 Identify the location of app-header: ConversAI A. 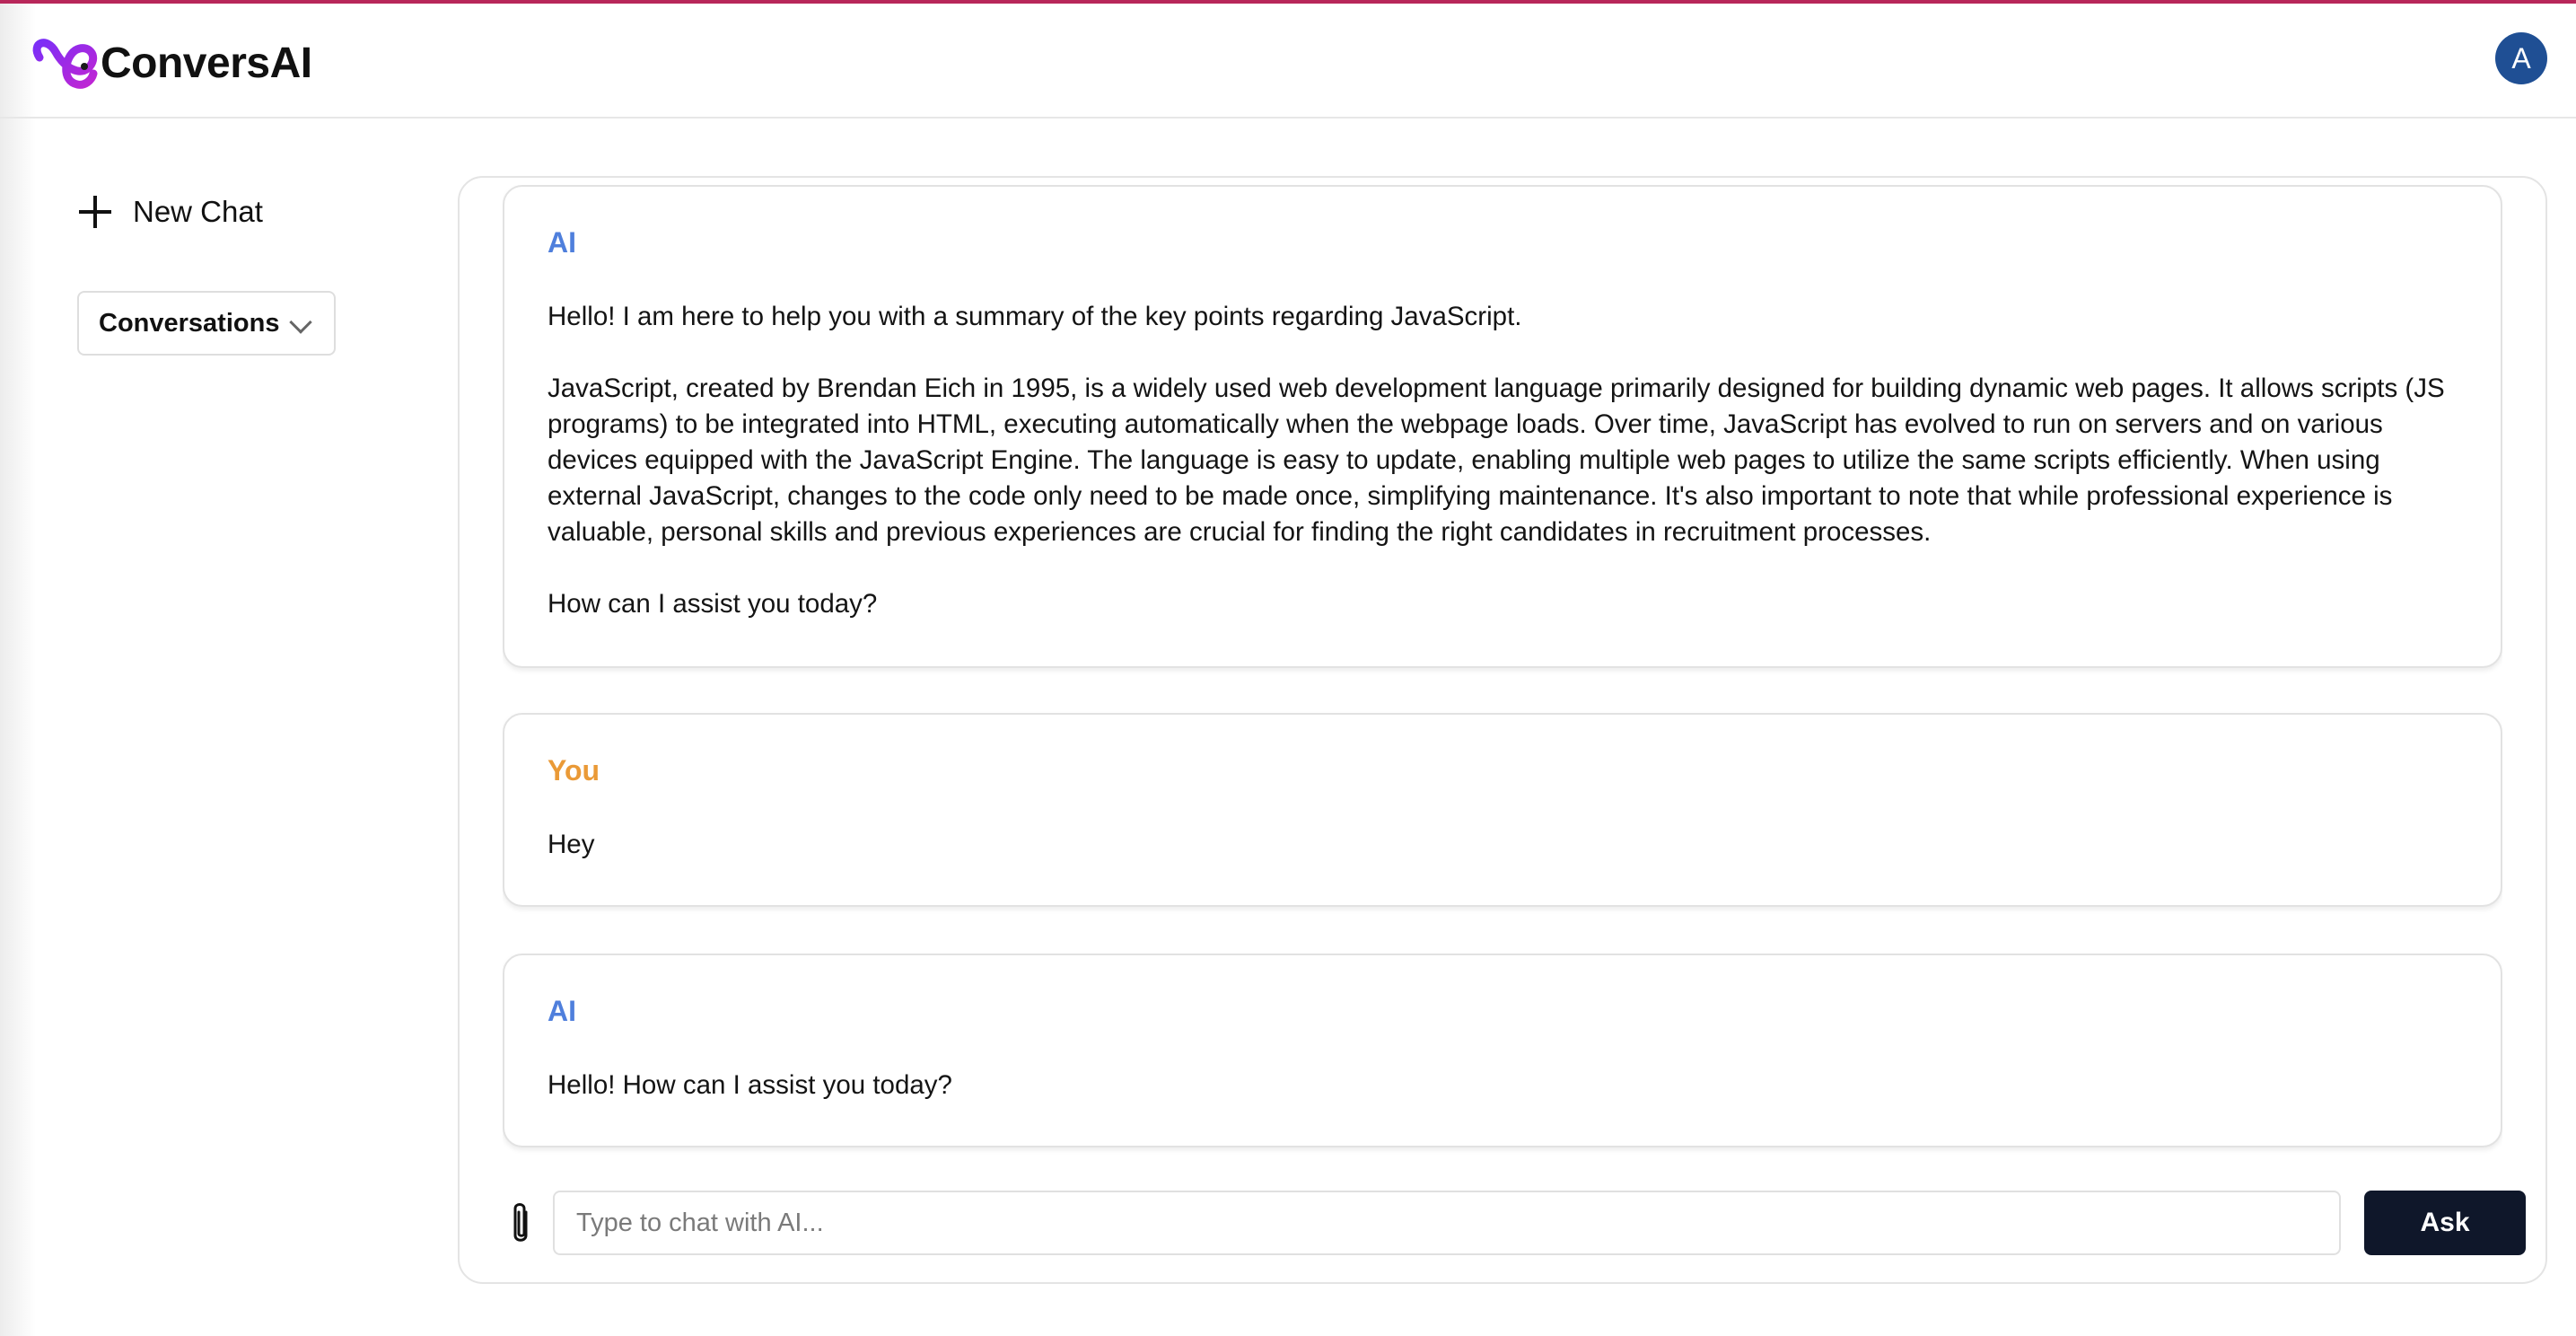
(1288, 61).